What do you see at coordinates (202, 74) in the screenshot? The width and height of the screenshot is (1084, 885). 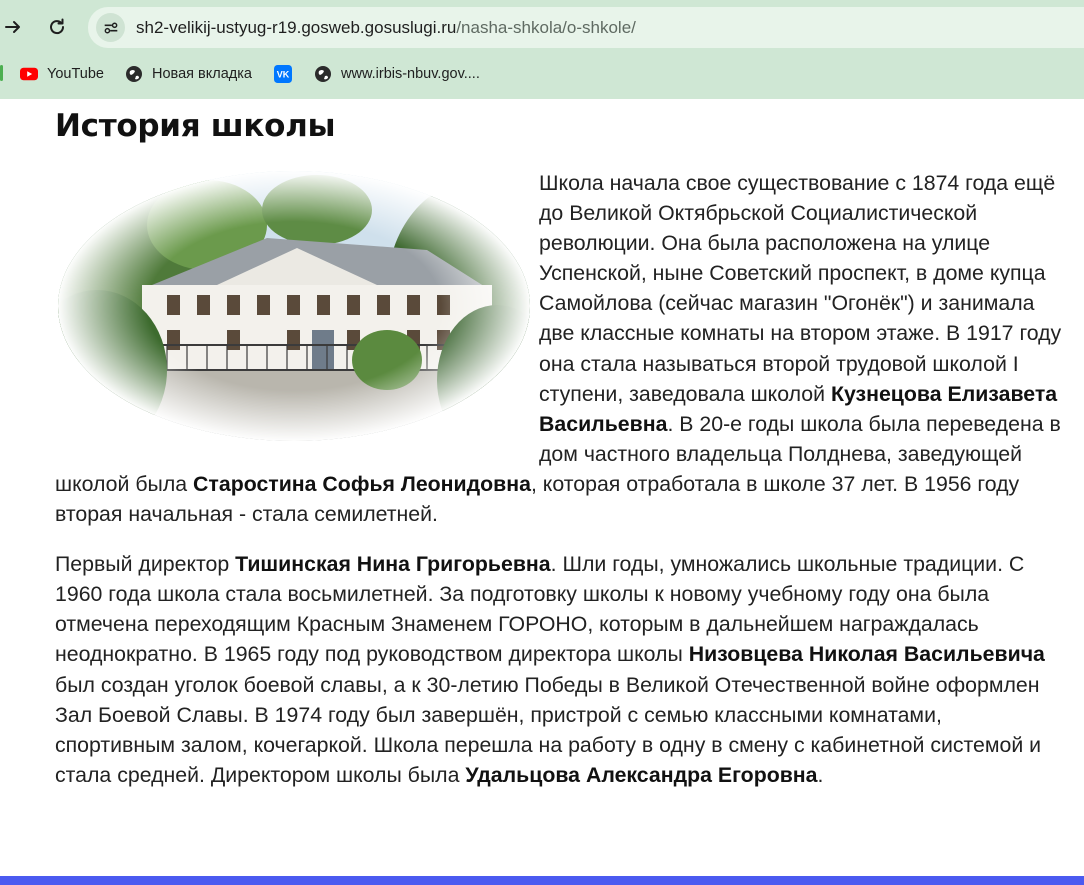 I see `bookmark-label: Новая вкладка` at bounding box center [202, 74].